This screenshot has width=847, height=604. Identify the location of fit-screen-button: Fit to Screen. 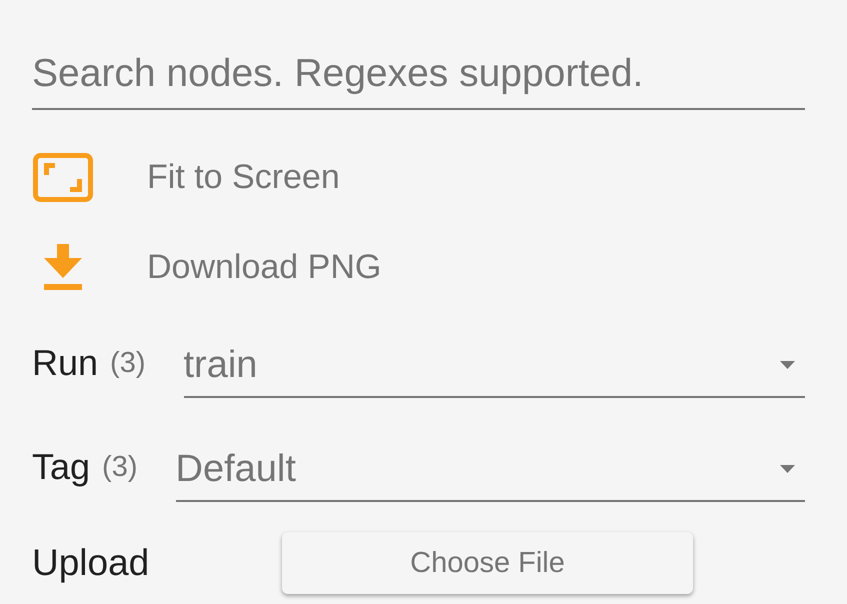
(186, 177).